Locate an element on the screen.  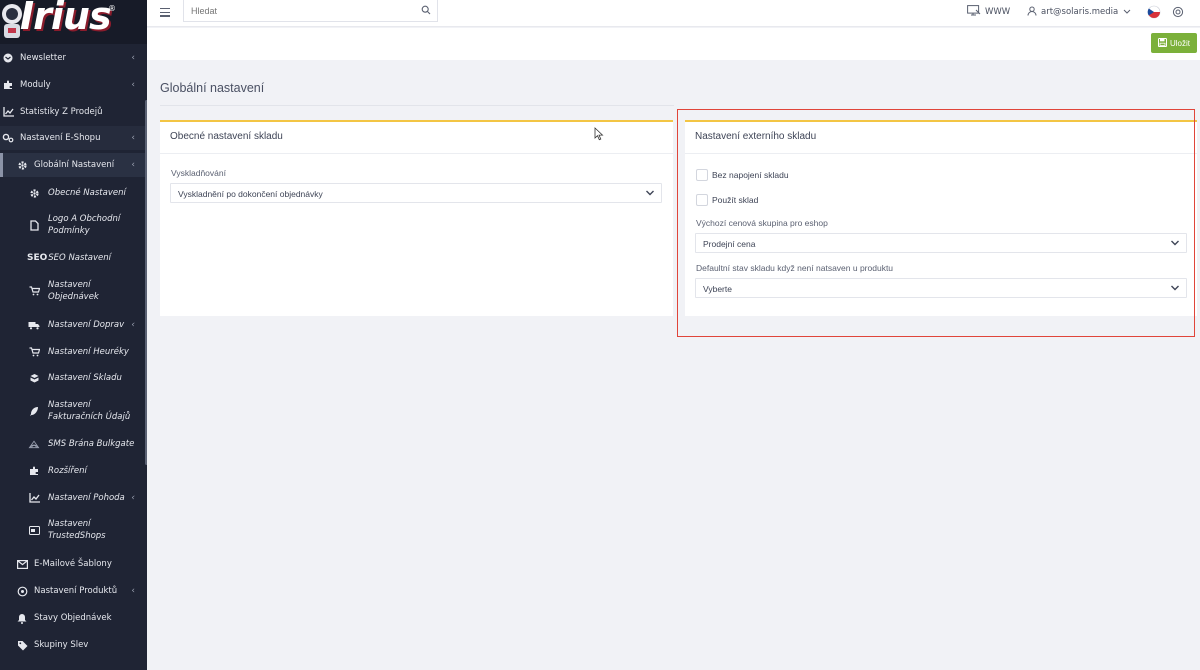
sidebar-item-label: Stavy Objednávek is located at coordinates (73, 618).